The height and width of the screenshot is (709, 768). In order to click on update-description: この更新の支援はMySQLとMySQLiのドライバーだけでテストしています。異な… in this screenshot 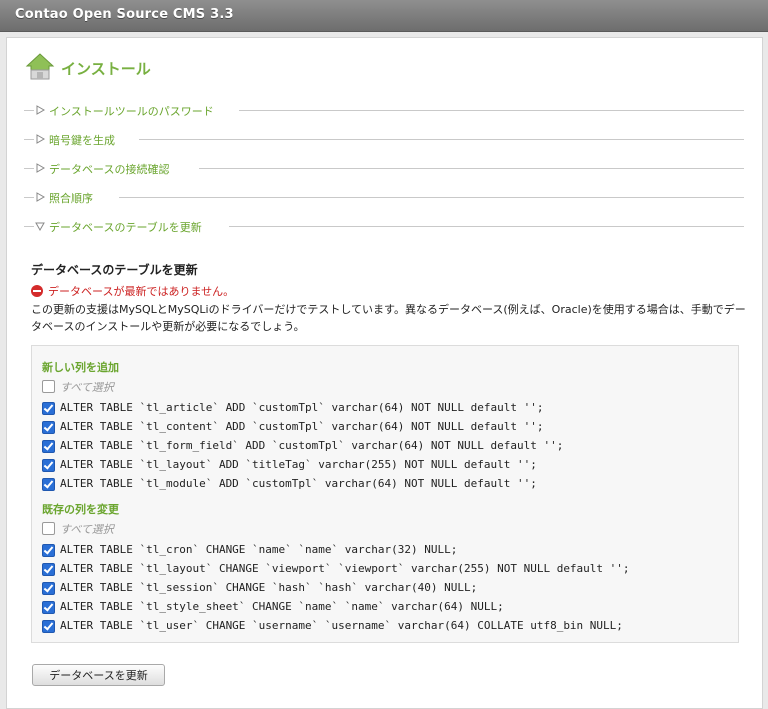, I will do `click(388, 318)`.